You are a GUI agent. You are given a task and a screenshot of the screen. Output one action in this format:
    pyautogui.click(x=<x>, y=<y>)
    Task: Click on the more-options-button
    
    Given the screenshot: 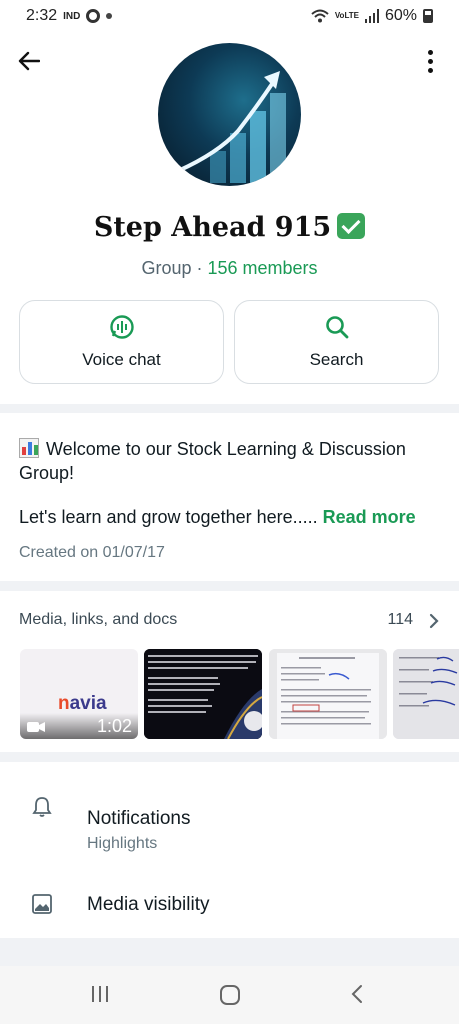 What is the action you would take?
    pyautogui.click(x=430, y=61)
    